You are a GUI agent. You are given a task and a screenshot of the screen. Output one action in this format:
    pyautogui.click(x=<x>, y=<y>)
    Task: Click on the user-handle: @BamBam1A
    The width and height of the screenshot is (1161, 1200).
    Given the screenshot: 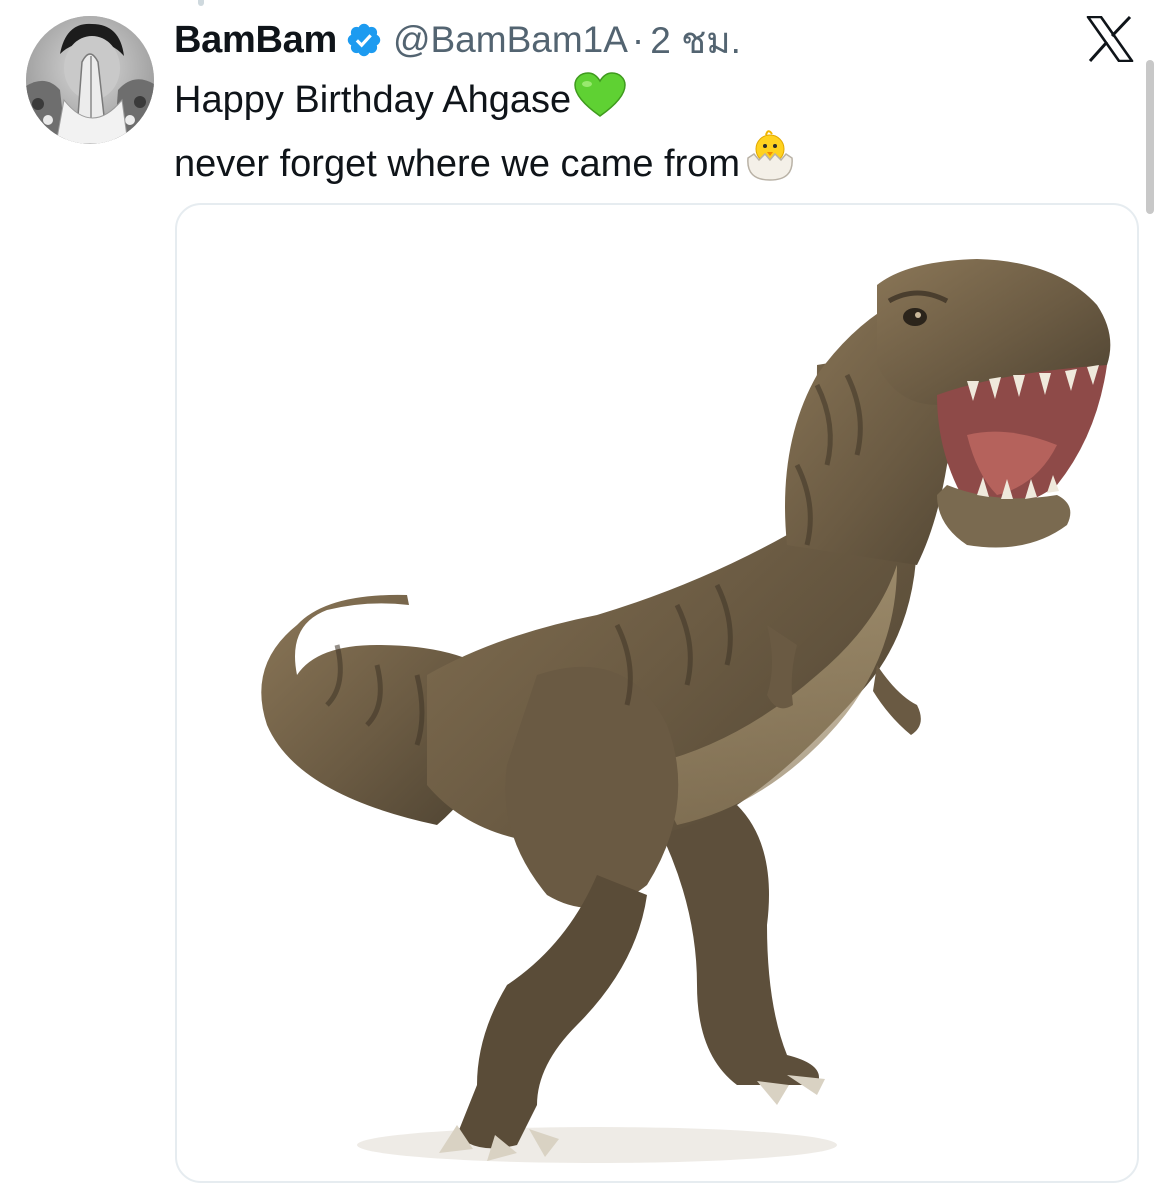 What is the action you would take?
    pyautogui.click(x=510, y=40)
    